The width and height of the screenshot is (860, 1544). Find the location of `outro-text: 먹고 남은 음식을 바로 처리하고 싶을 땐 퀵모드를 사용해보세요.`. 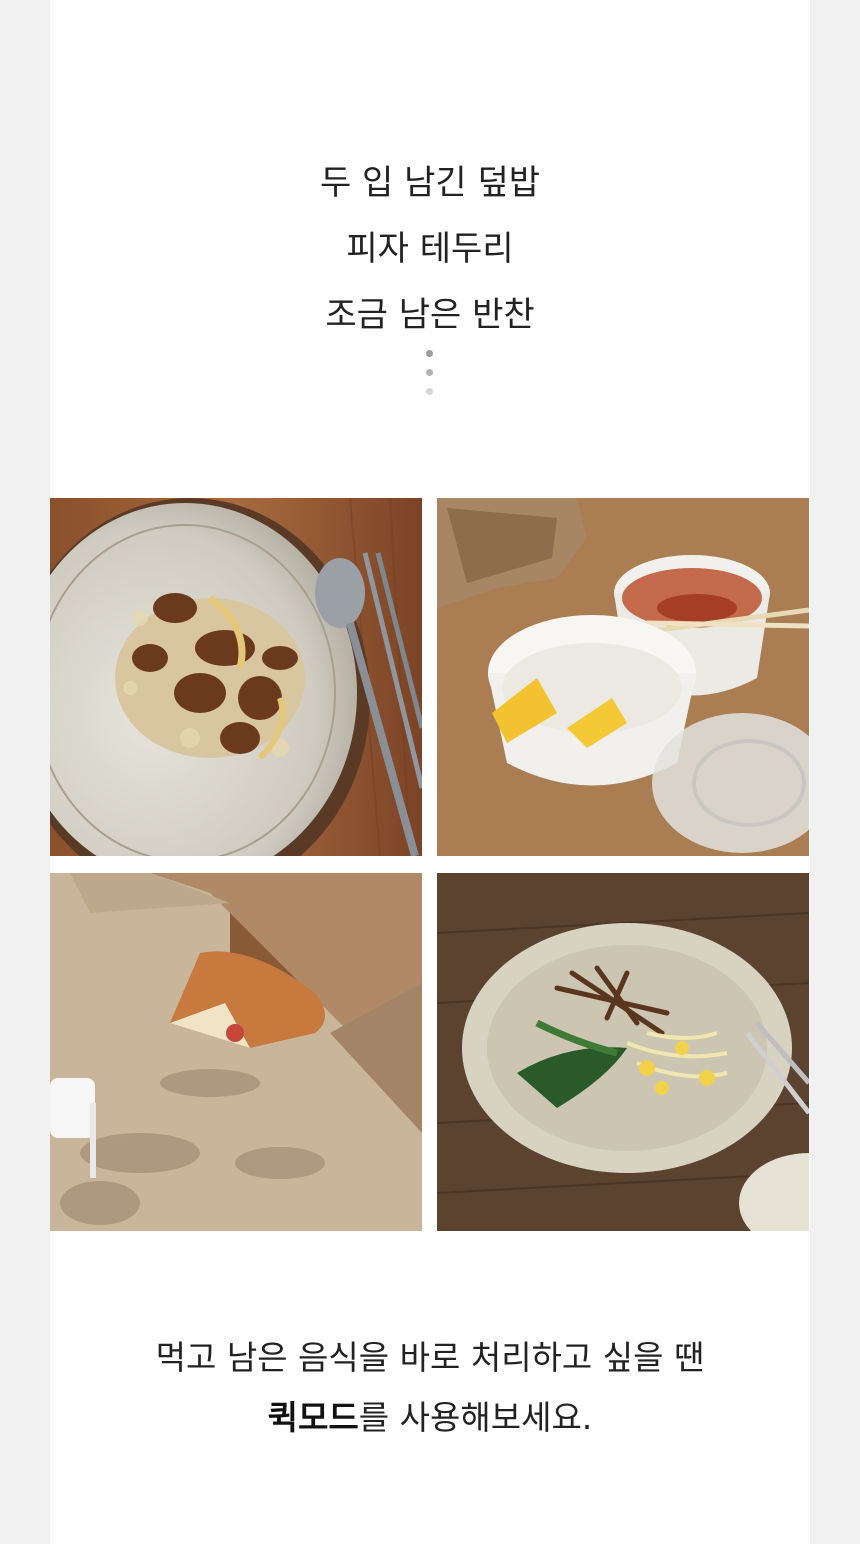

outro-text: 먹고 남은 음식을 바로 처리하고 싶을 땐 퀵모드를 사용해보세요. is located at coordinates (430, 1388).